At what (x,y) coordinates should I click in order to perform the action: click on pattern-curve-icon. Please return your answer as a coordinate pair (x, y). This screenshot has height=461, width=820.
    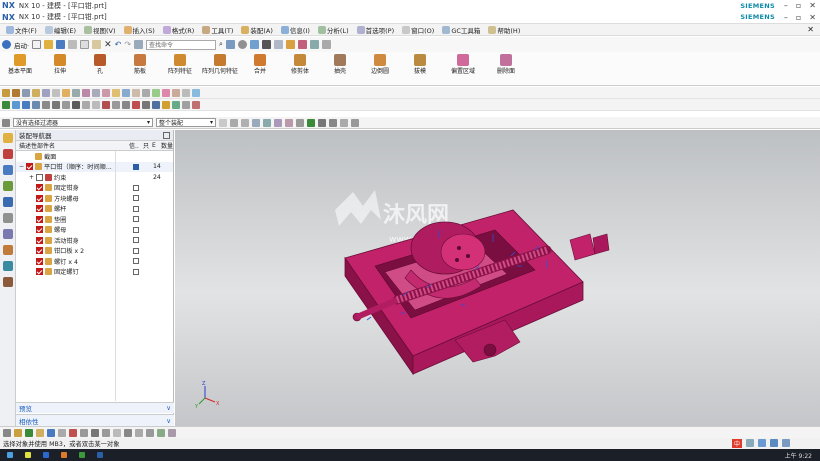
    Looking at the image, I should click on (166, 104).